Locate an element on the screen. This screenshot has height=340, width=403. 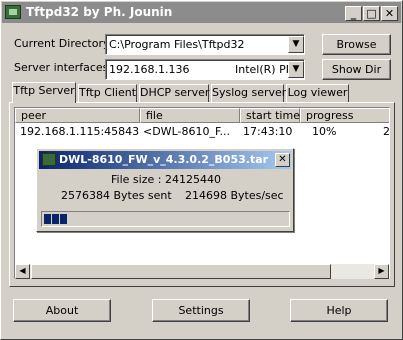
window-title: Tftpd32 by Ph. Jounin is located at coordinates (99, 12).